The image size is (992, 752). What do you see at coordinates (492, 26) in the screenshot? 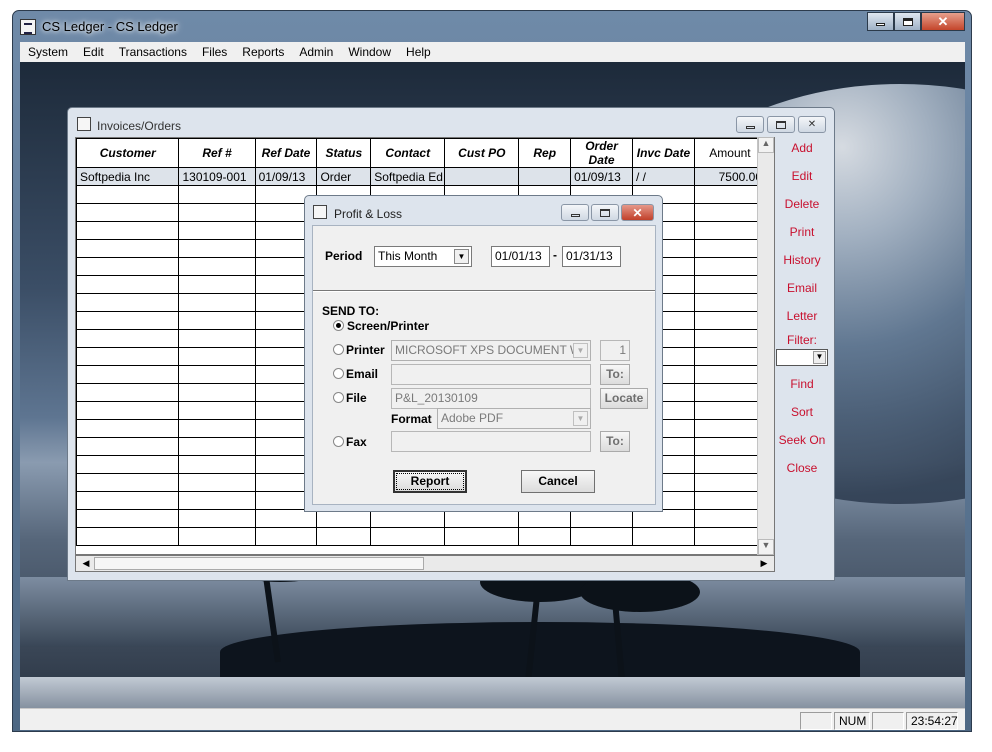
I see `main-titlebar: CS Ledger - CS Ledger ✕` at bounding box center [492, 26].